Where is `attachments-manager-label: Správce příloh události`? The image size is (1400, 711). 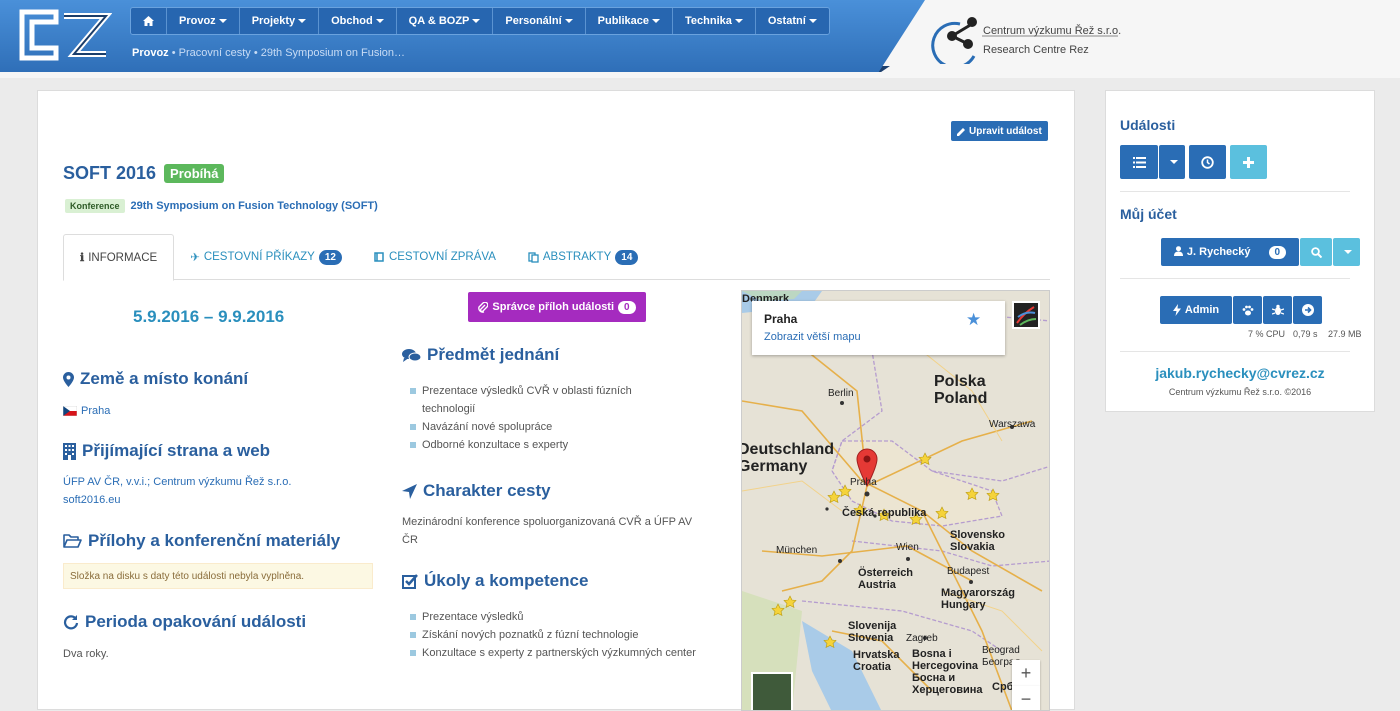 attachments-manager-label: Správce příloh události is located at coordinates (553, 307).